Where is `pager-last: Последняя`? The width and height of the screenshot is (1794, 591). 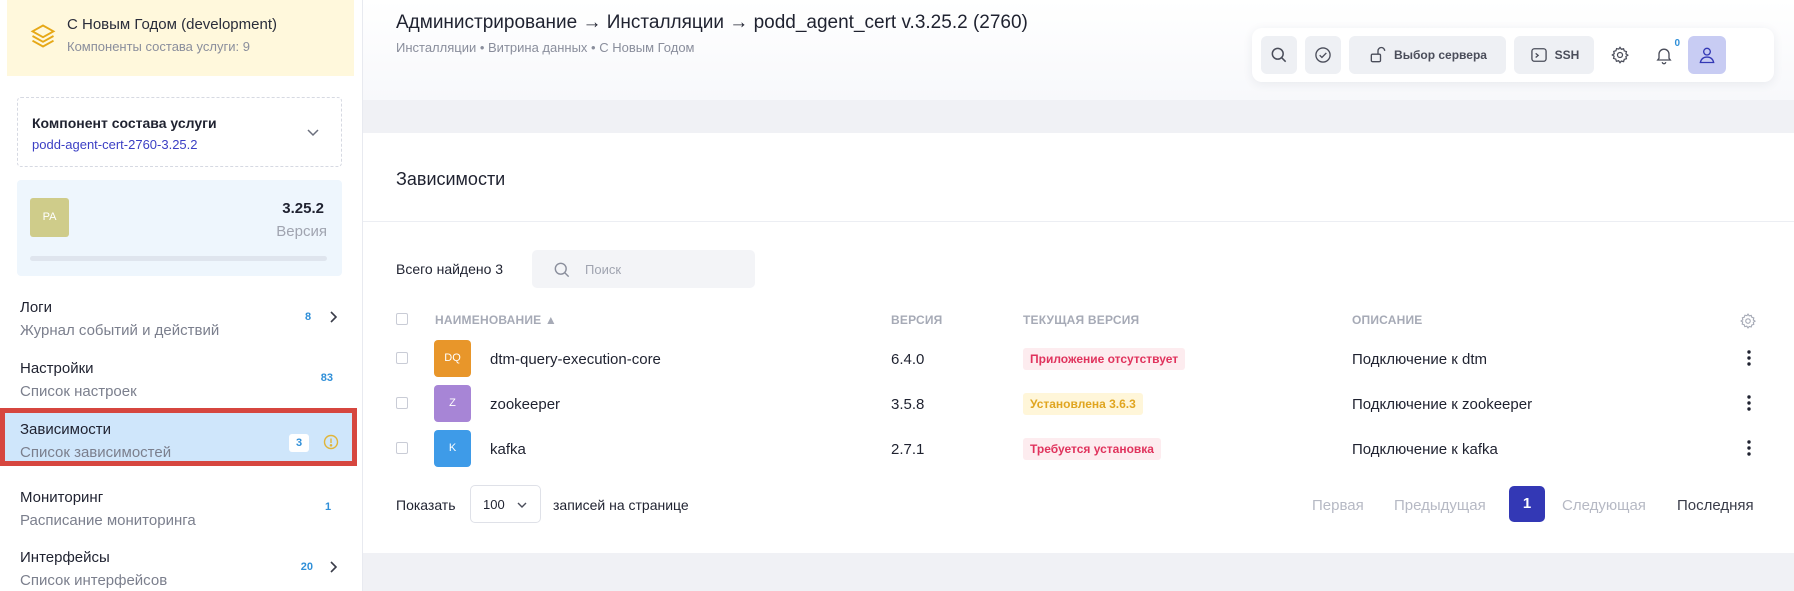 pager-last: Последняя is located at coordinates (1715, 505).